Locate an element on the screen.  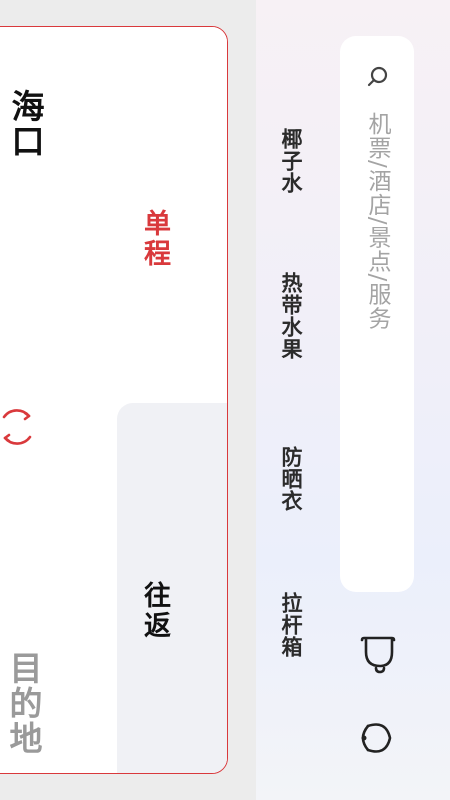
search-placeholder: 机票/酒店/景点/服务 is located at coordinates (377, 221).